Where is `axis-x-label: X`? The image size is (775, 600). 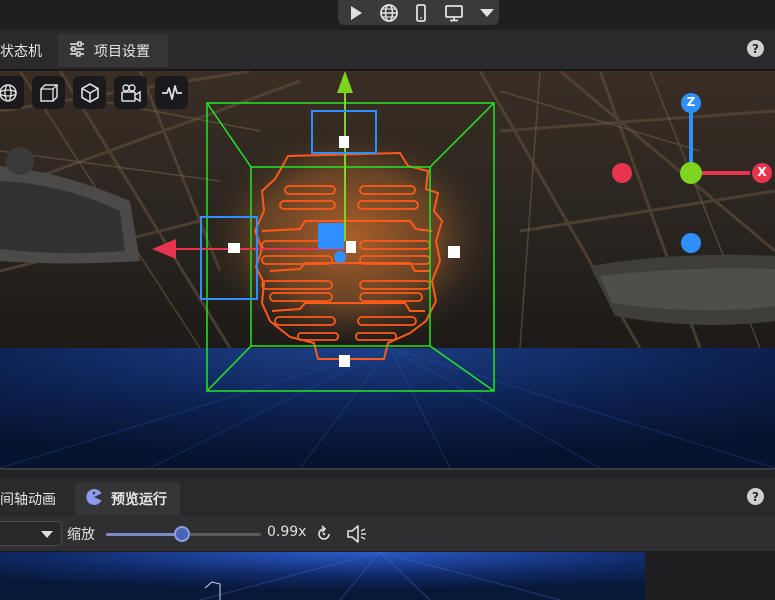 axis-x-label: X is located at coordinates (762, 172).